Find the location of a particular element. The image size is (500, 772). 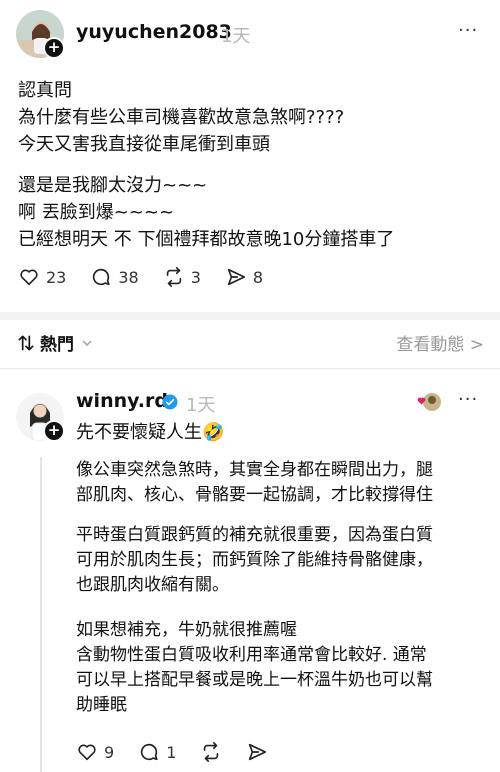

reply-p3-line-4: 助睡眠 is located at coordinates (101, 705).